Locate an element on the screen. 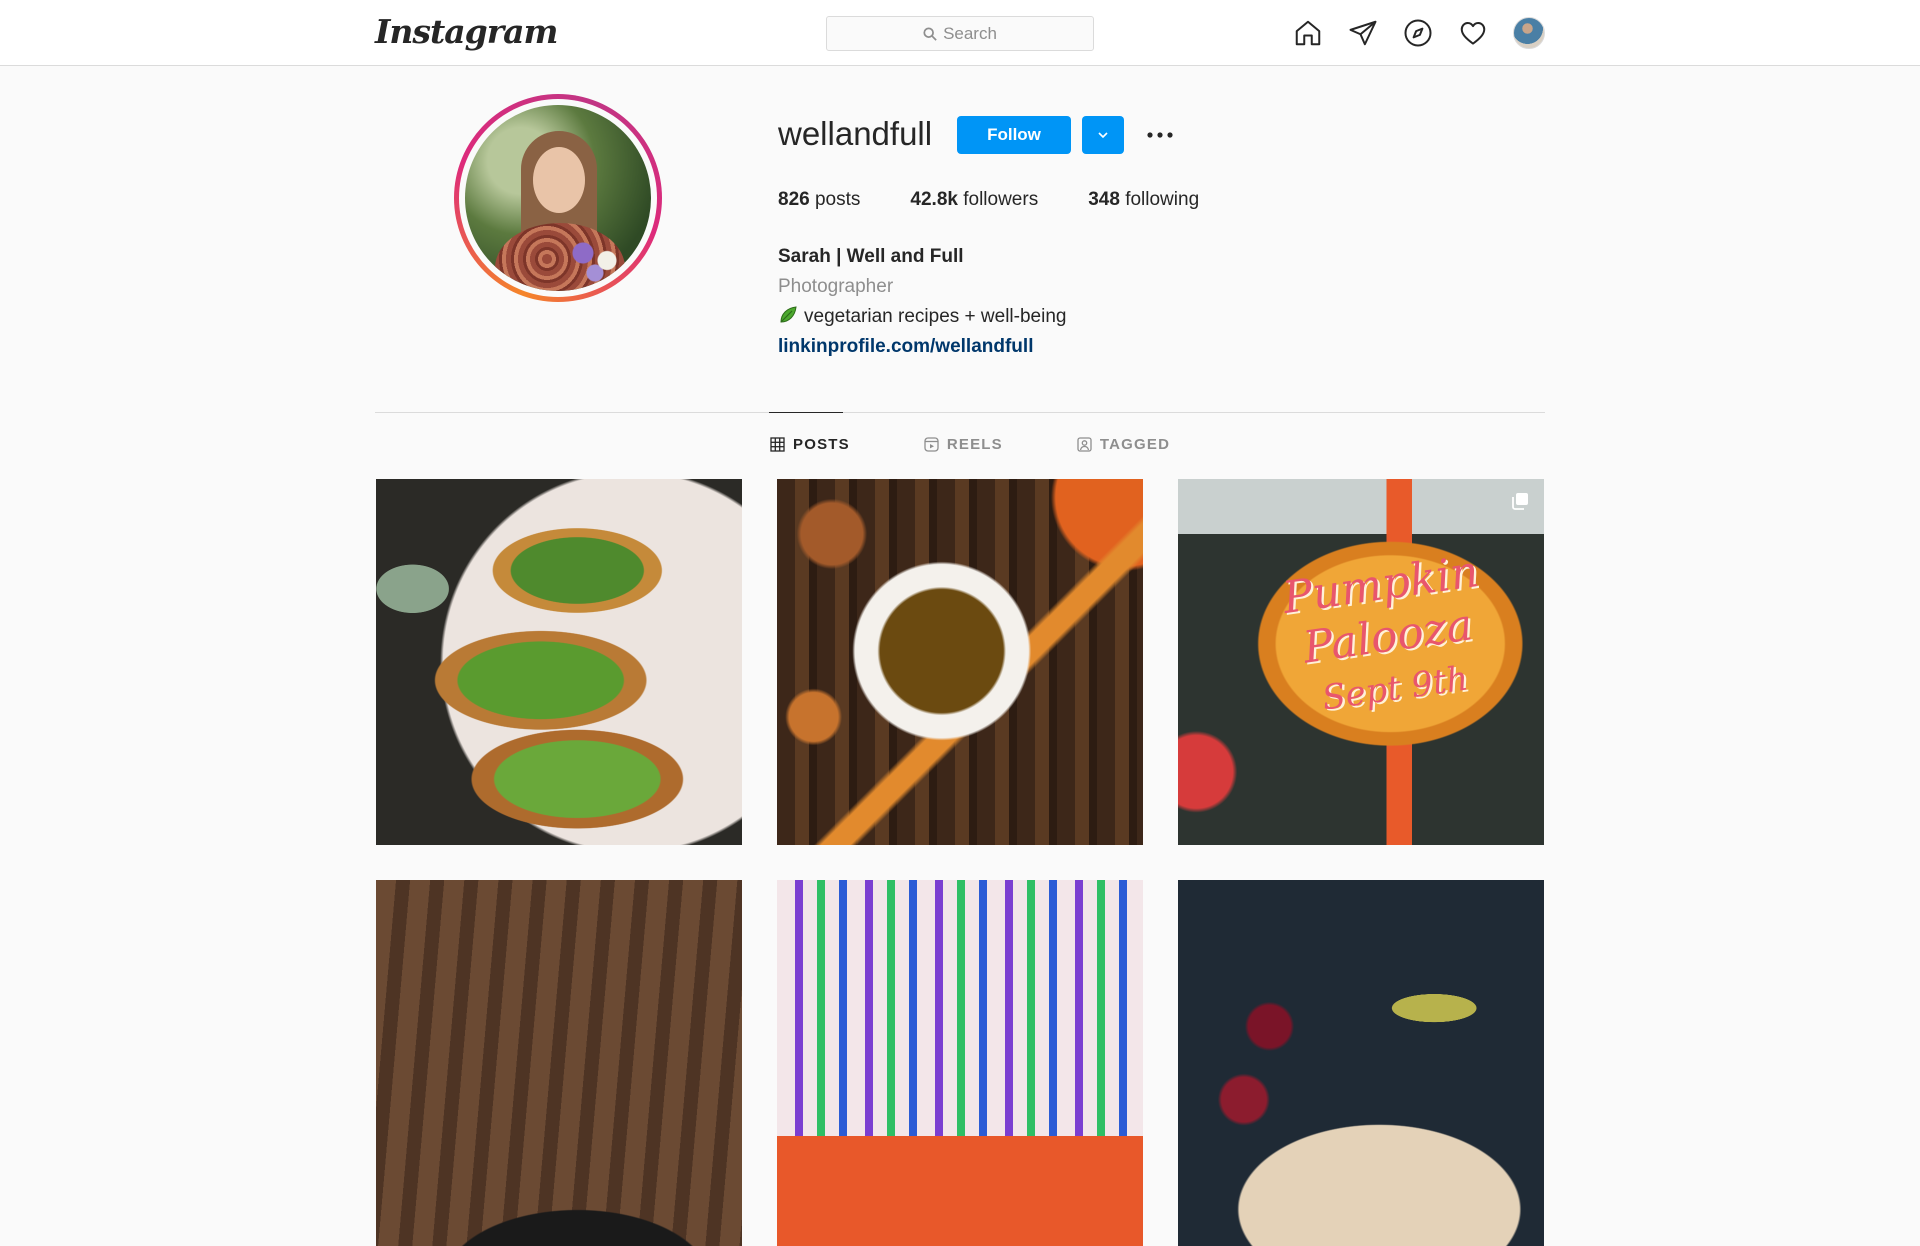 The image size is (1920, 1246). more-options-icon is located at coordinates (1160, 135).